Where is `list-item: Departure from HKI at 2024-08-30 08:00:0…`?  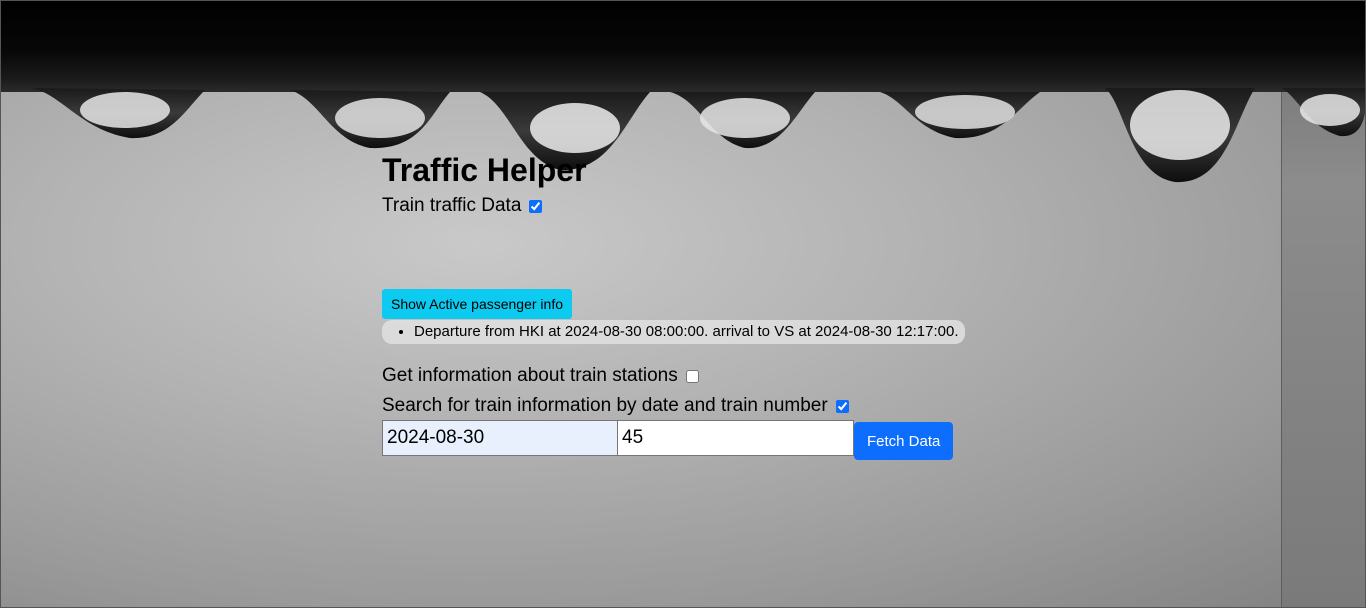 list-item: Departure from HKI at 2024-08-30 08:00:0… is located at coordinates (686, 332).